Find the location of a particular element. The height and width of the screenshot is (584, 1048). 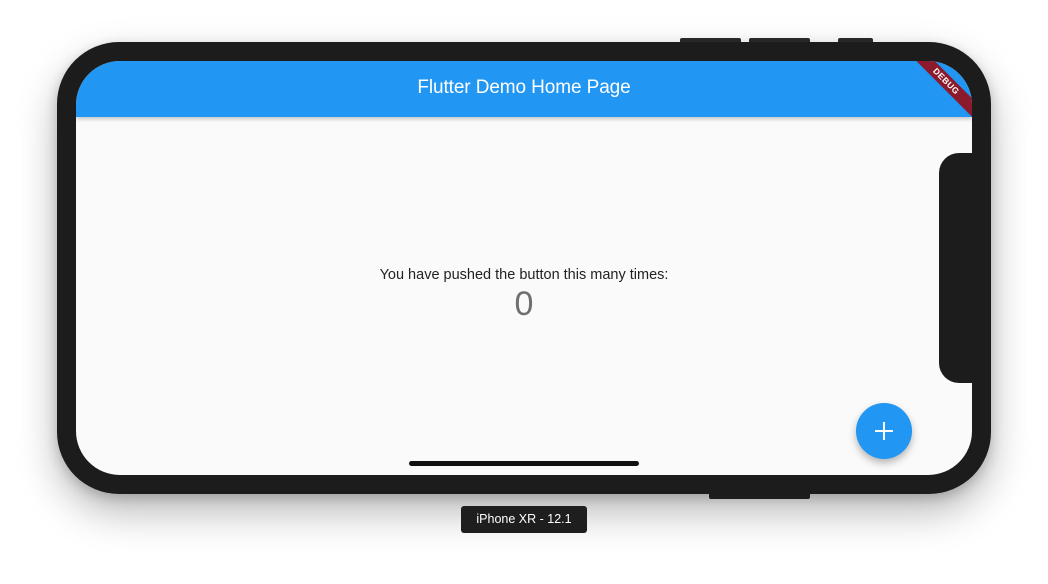

home-indicator is located at coordinates (524, 463).